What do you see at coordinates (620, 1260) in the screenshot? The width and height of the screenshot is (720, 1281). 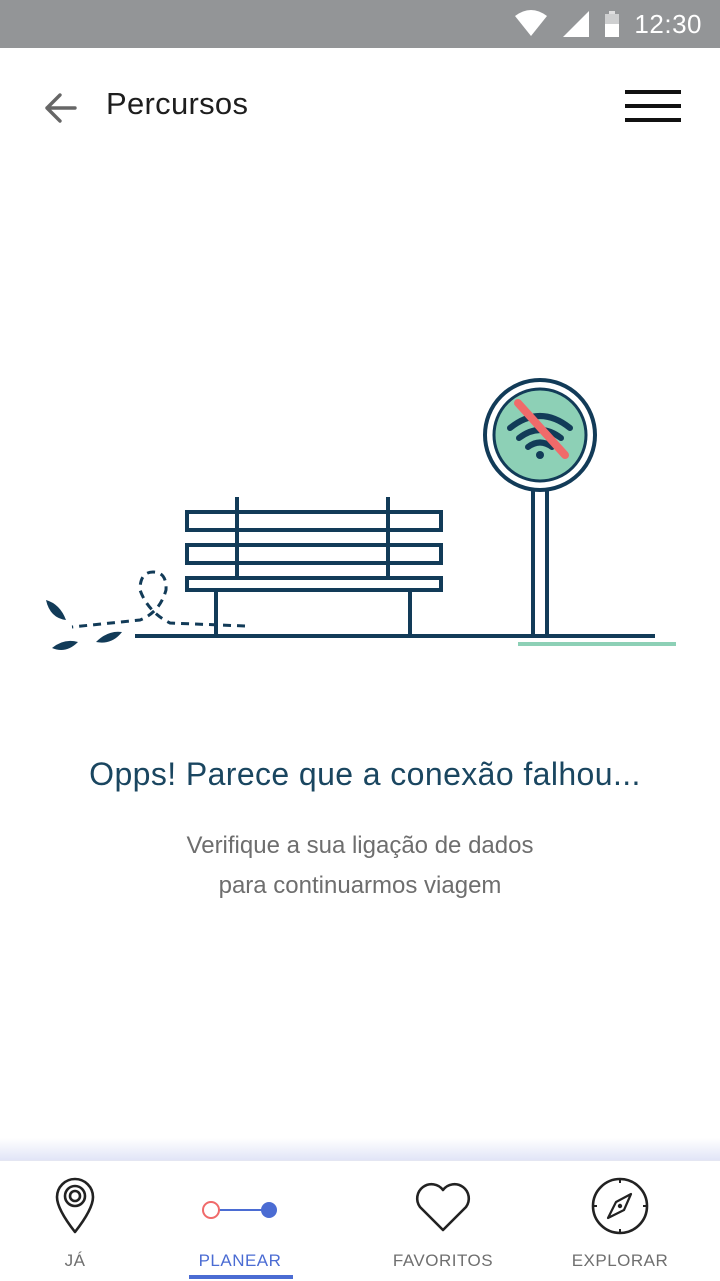 I see `nav-label-explorar: EXPLORAR` at bounding box center [620, 1260].